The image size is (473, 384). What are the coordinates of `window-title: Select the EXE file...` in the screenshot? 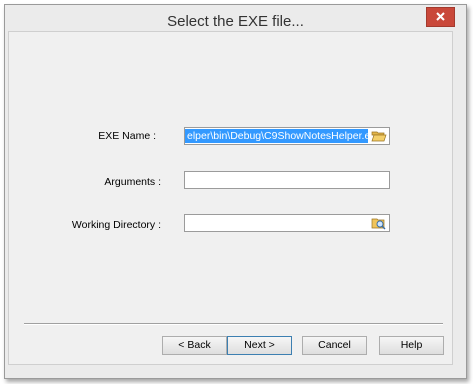 It's located at (235, 21).